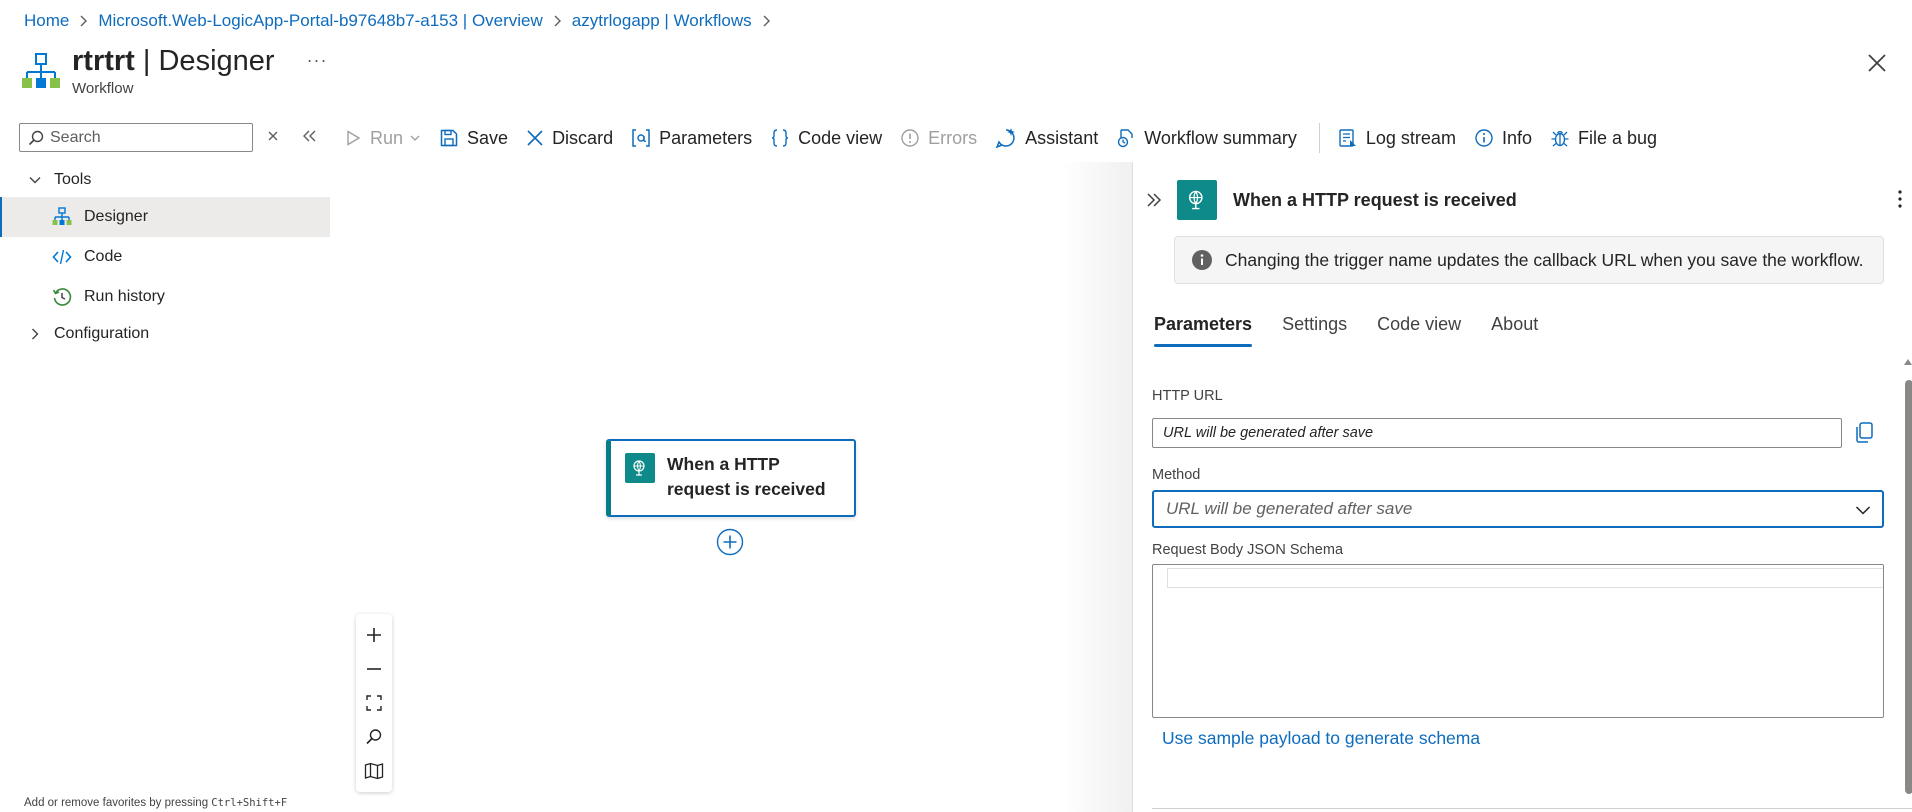 The height and width of the screenshot is (812, 1912). Describe the element at coordinates (569, 138) in the screenshot. I see `discard-button: Discard` at that location.